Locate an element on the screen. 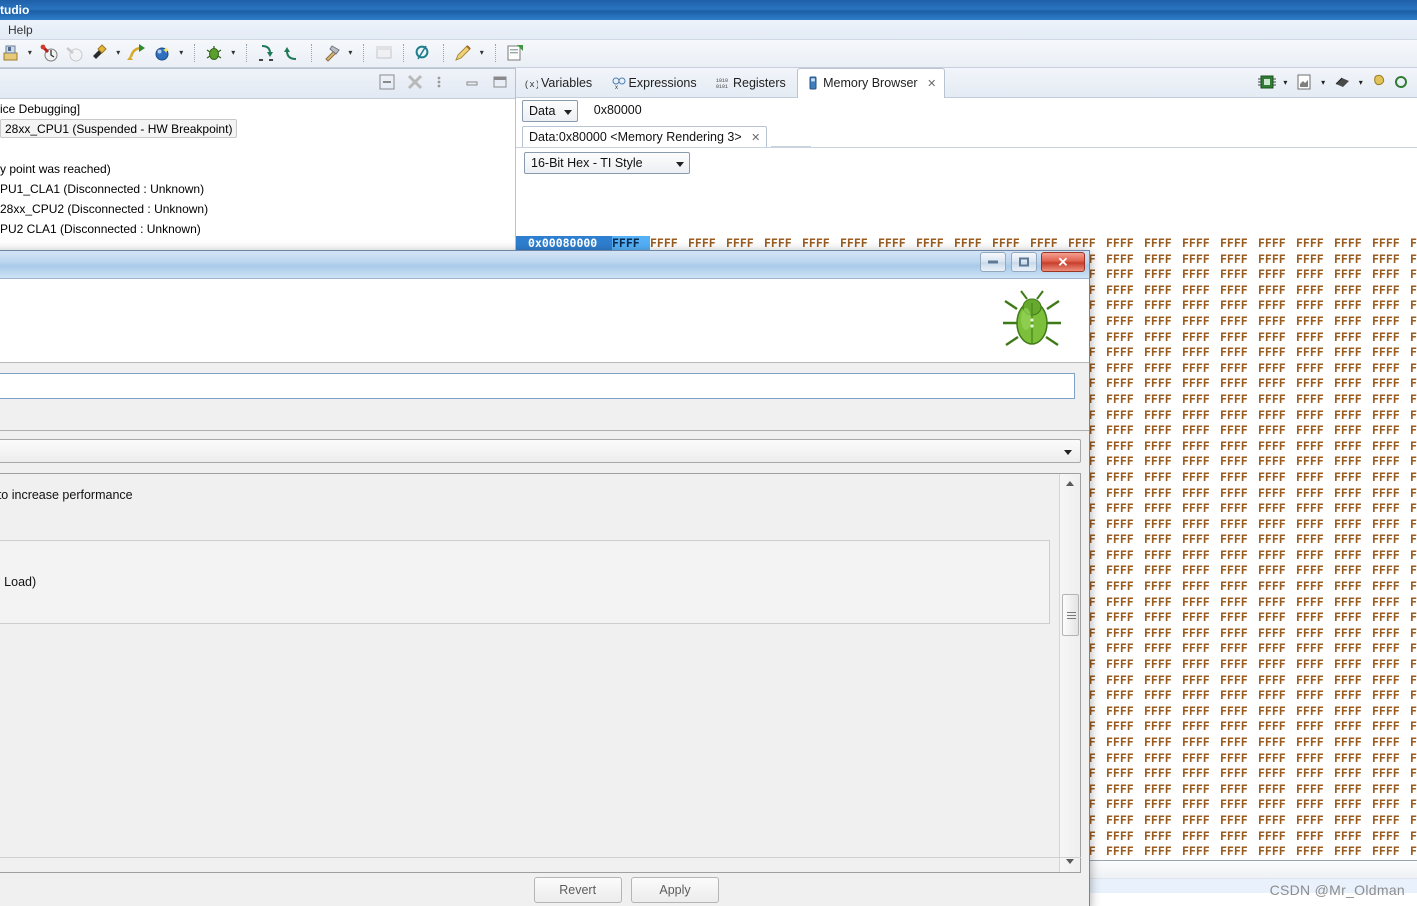  erase-option-entire-flash: Entire Flash is located at coordinates (524, 560).